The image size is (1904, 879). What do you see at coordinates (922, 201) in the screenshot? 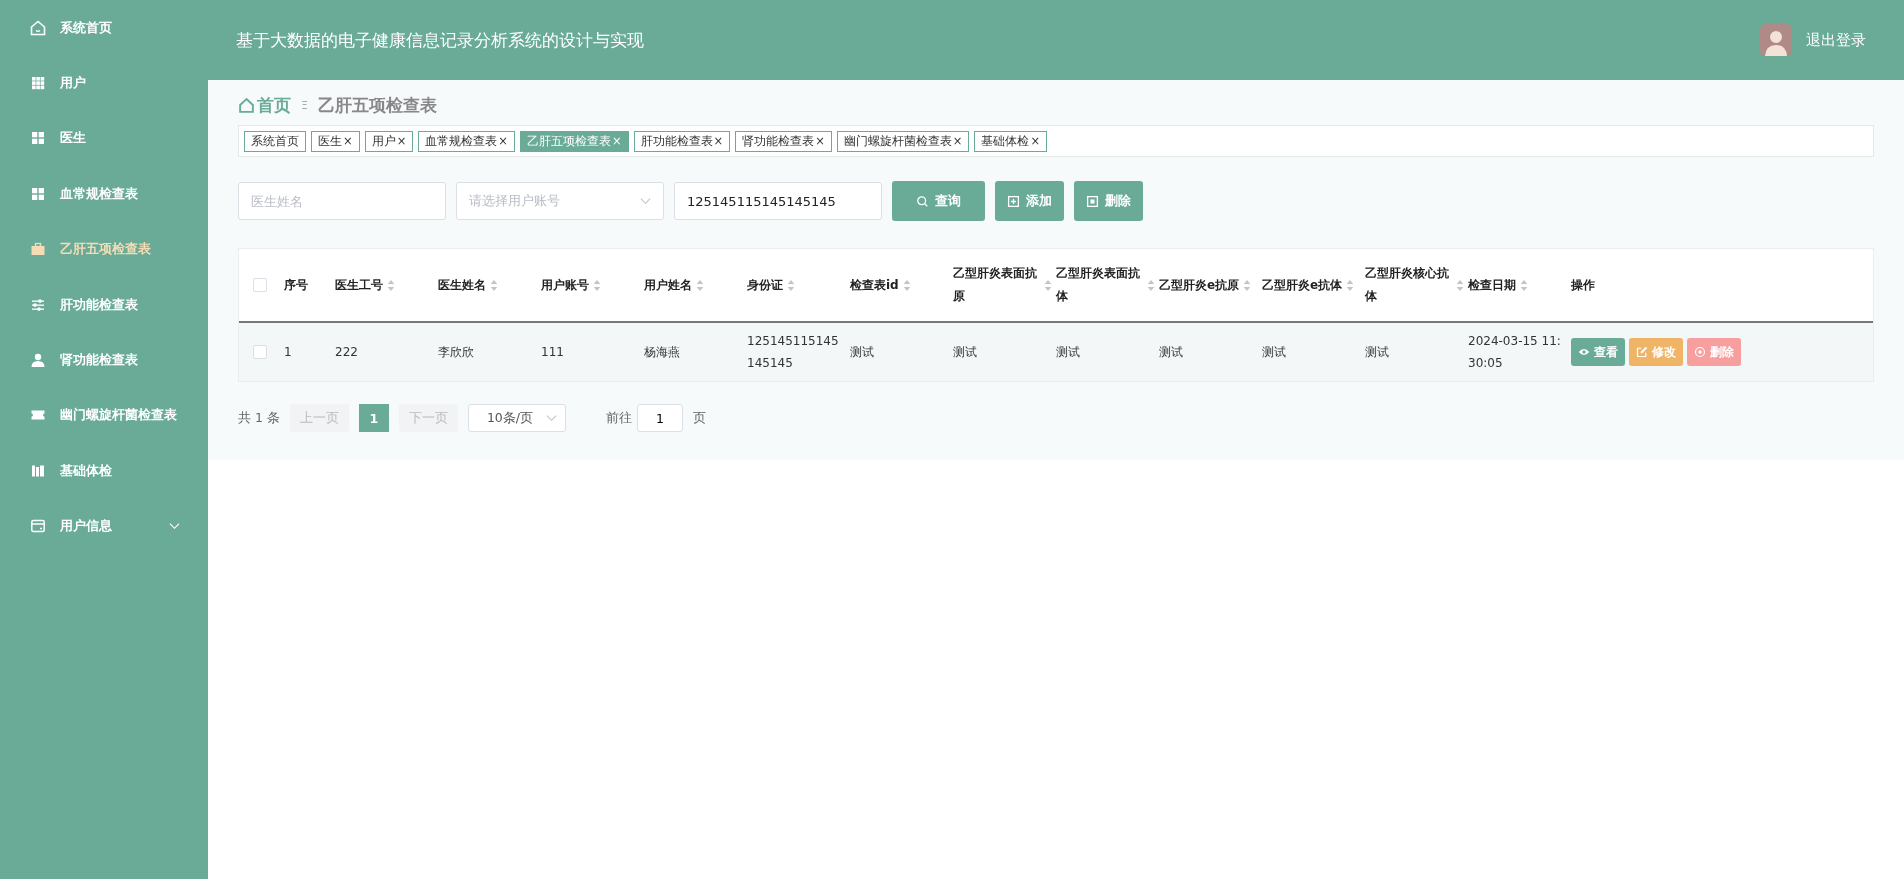
I see `search-icon` at bounding box center [922, 201].